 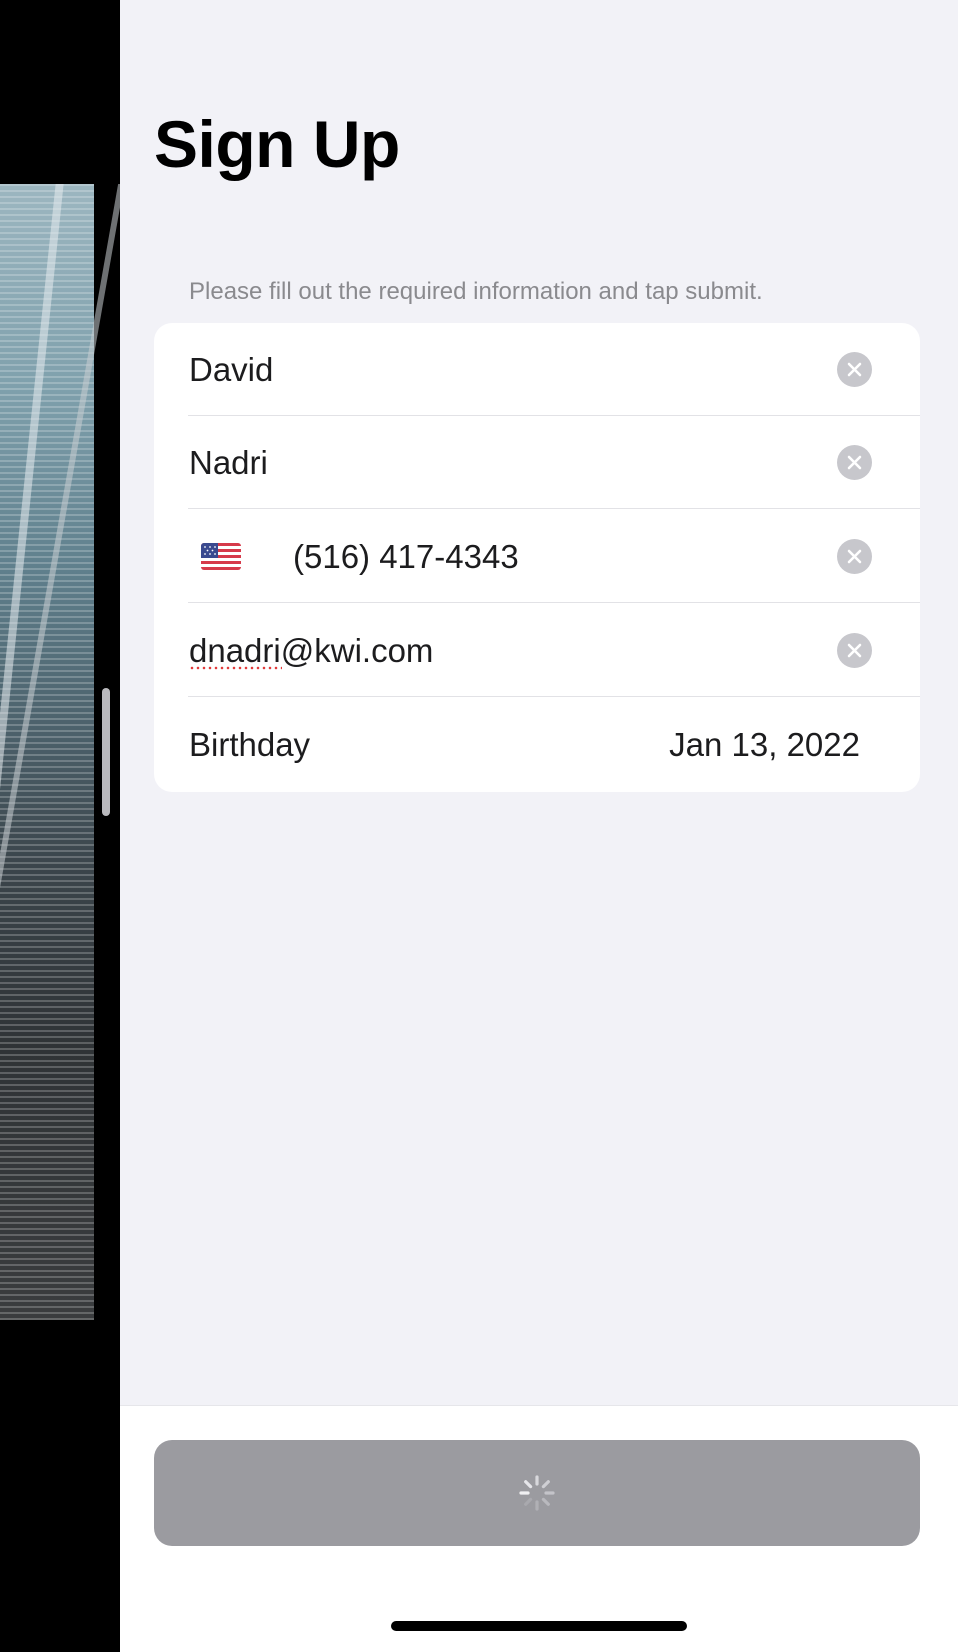 What do you see at coordinates (537, 369) in the screenshot?
I see `first-name-row: David` at bounding box center [537, 369].